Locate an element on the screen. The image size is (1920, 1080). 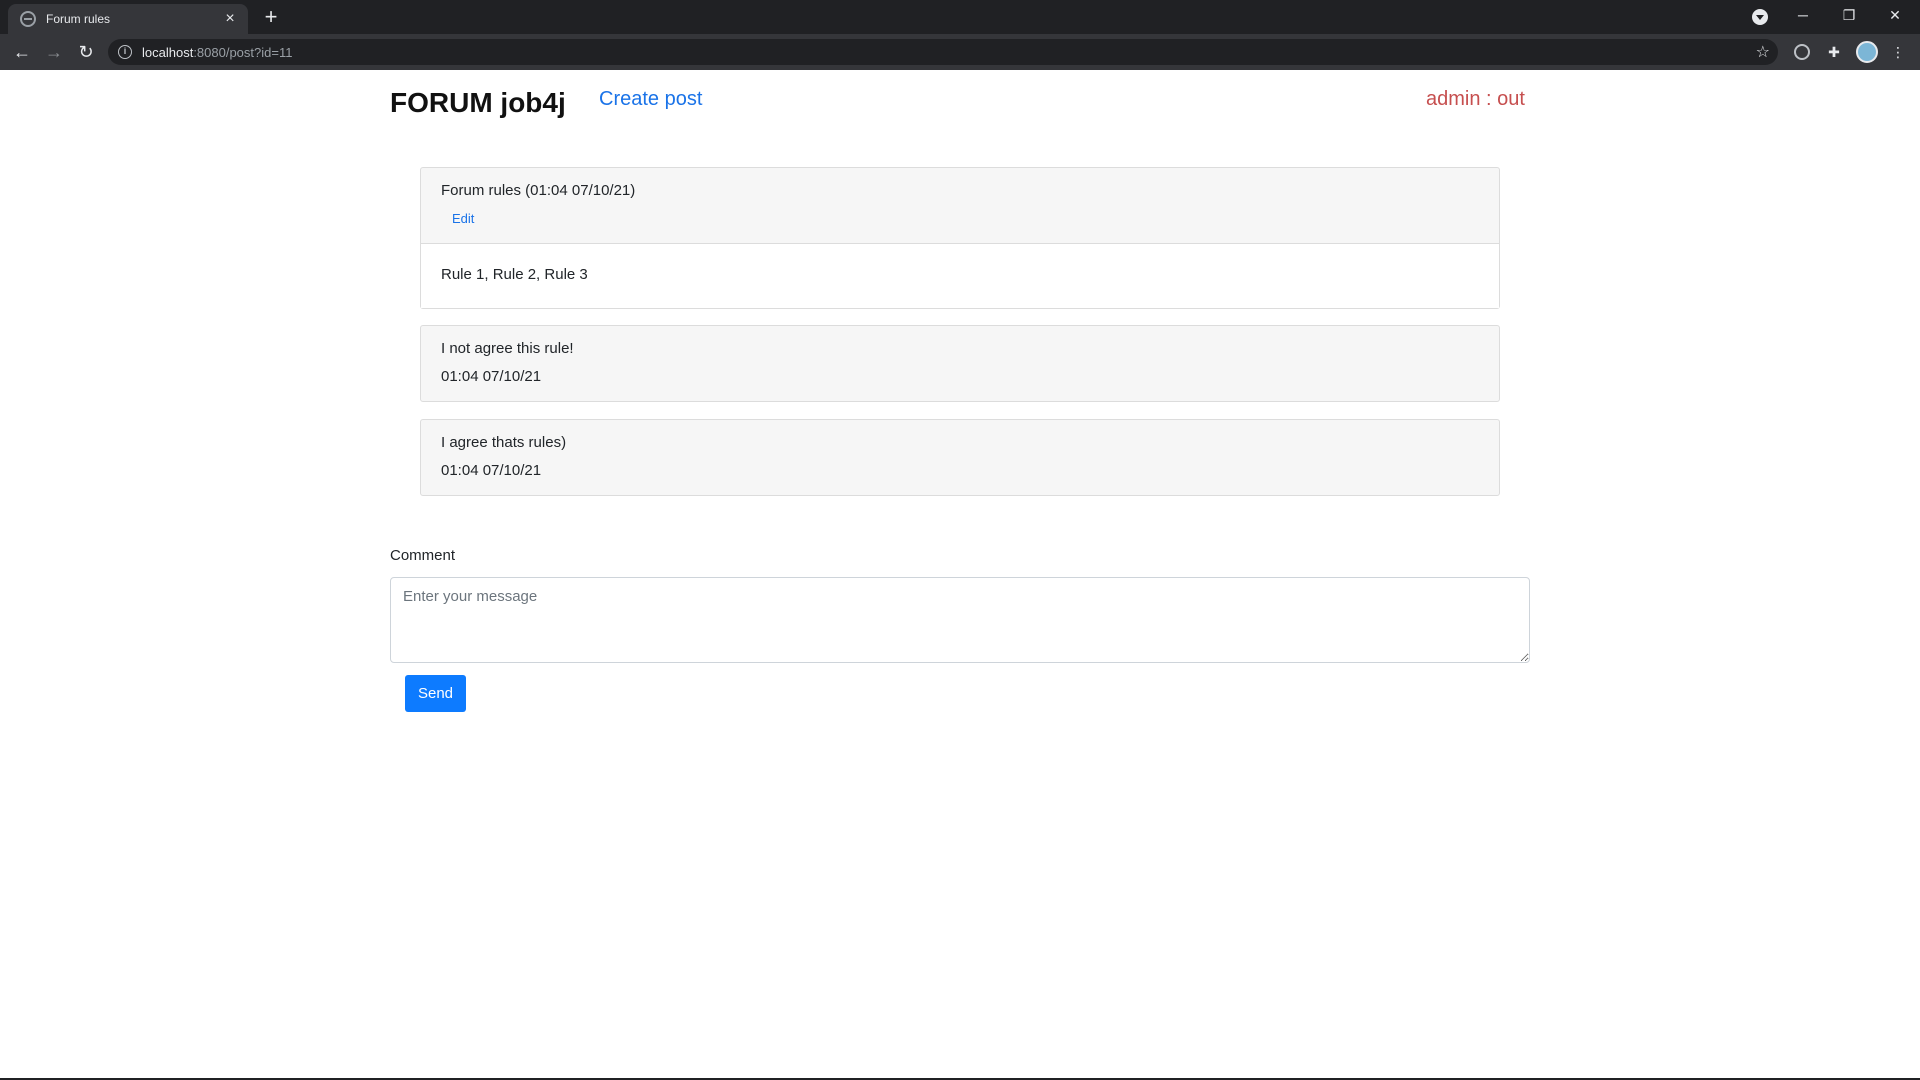
url-host: localhost is located at coordinates (168, 52).